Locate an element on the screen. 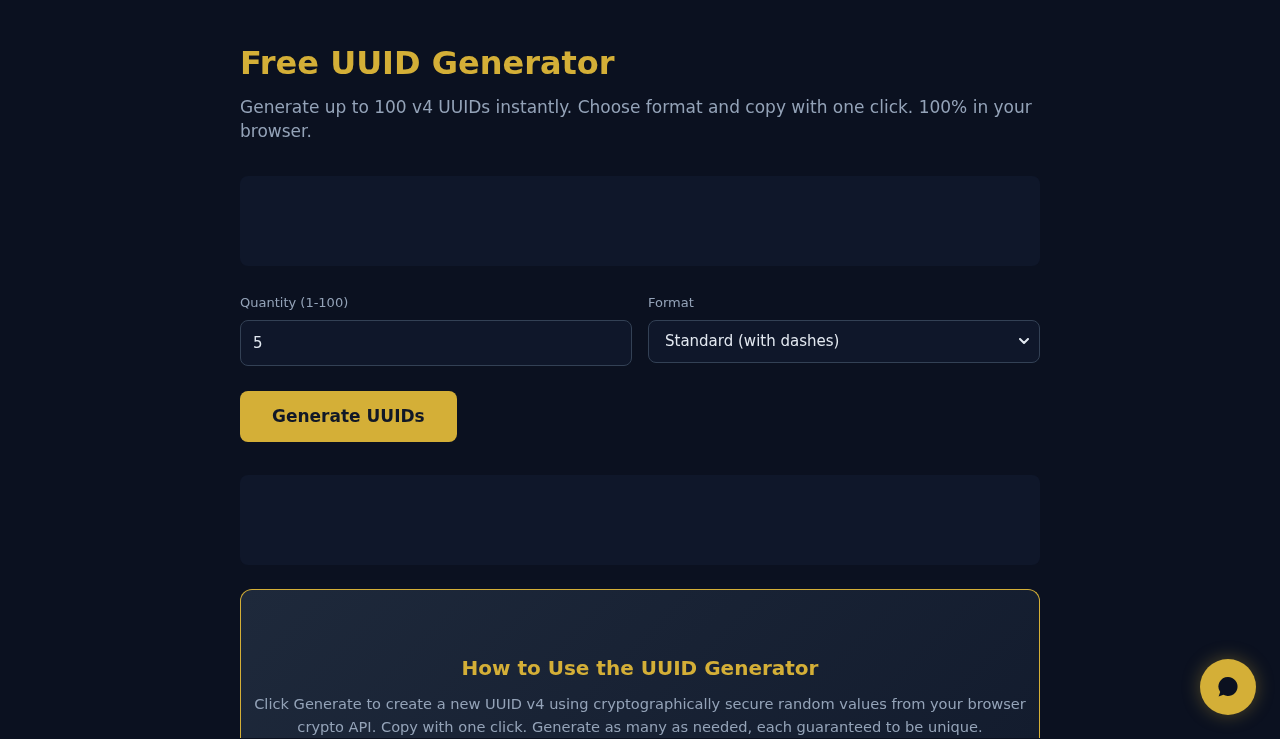  chevron-down-icon is located at coordinates (1024, 341).